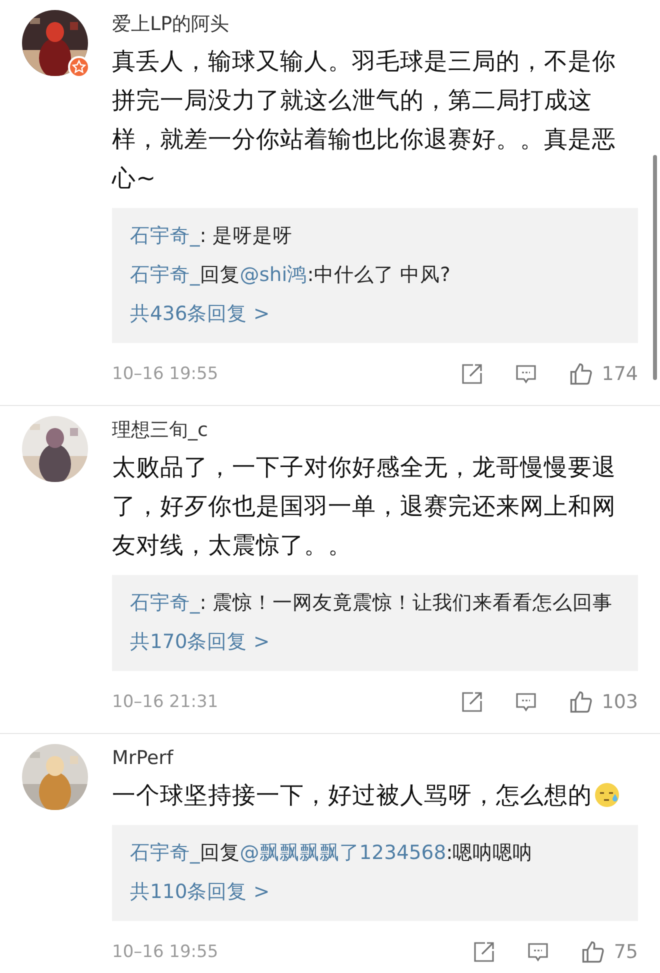 The image size is (660, 973). I want to click on comment-text: 真丢人，输球又输人。羽毛球是三局的，不是你拼完一局没力了就这么泄气的，第二局打成这样，就差一分你站着输也比你退赛好。。真是恶心~, so click(364, 120).